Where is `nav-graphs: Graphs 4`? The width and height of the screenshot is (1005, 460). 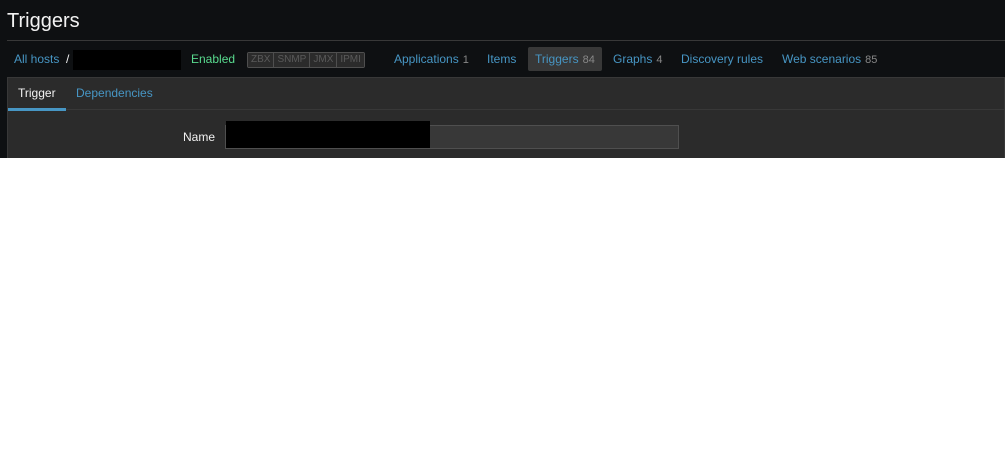
nav-graphs: Graphs 4 is located at coordinates (637, 59).